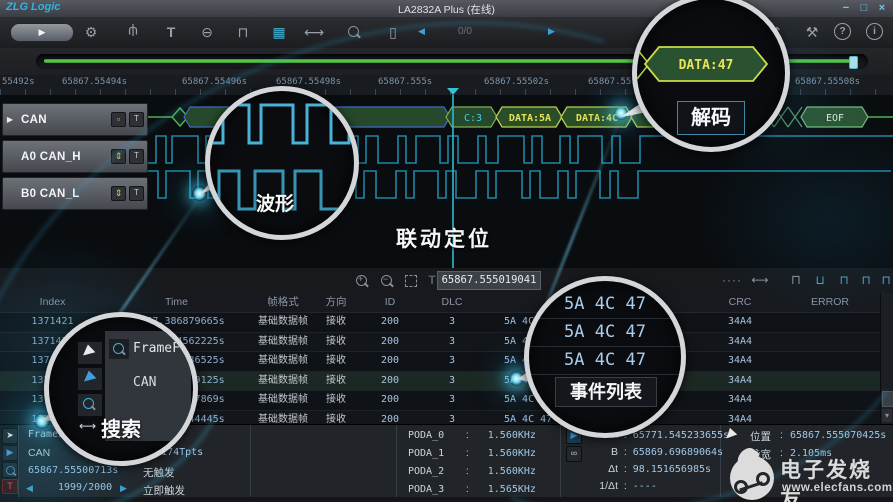 Image resolution: width=893 pixels, height=502 pixels. I want to click on fit-screen-icon, so click(411, 281).